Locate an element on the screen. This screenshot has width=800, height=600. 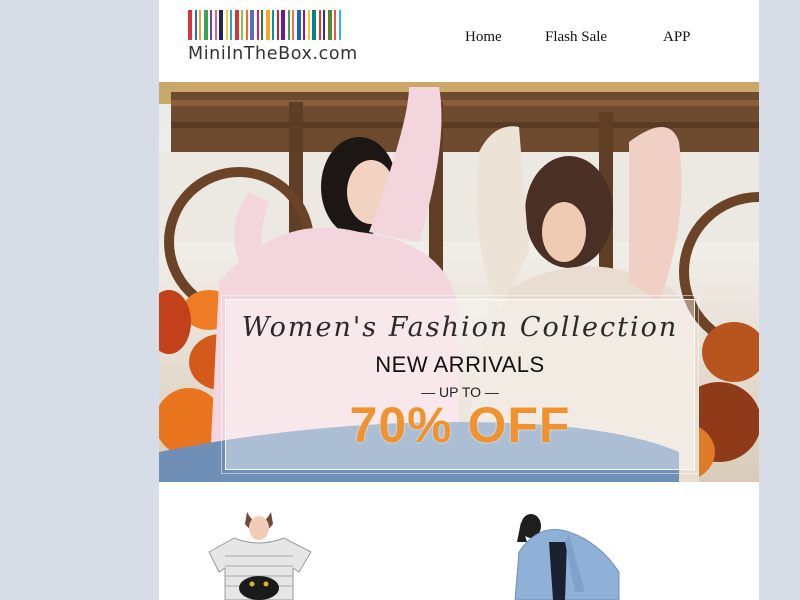
brand-name: MiniInTheBox.com is located at coordinates (273, 54).